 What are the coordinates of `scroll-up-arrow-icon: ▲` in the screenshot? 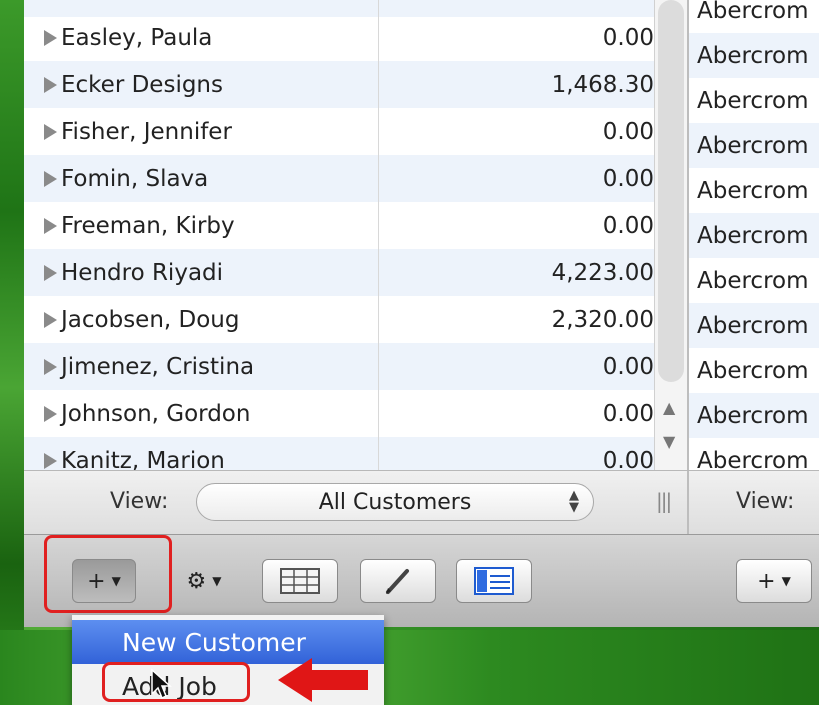 It's located at (669, 407).